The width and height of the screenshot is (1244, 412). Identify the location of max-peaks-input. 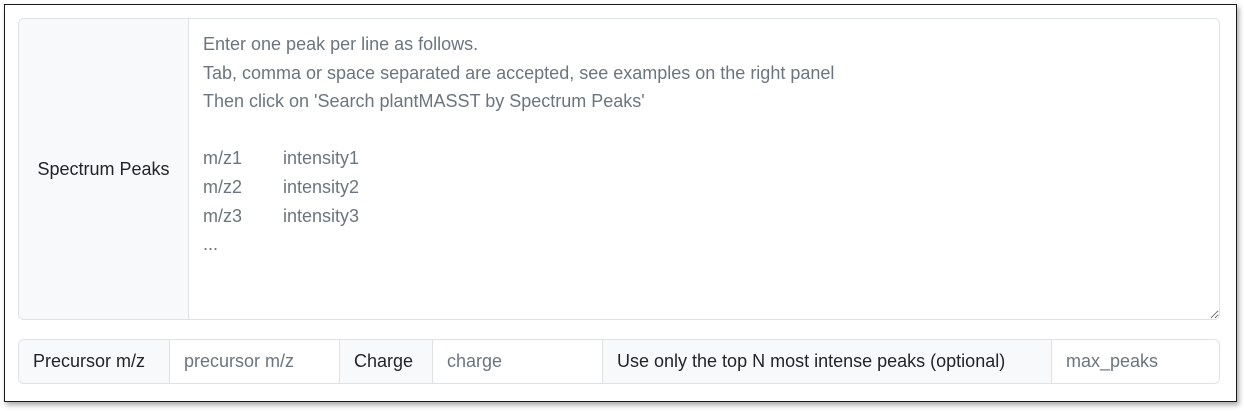
(1135, 361).